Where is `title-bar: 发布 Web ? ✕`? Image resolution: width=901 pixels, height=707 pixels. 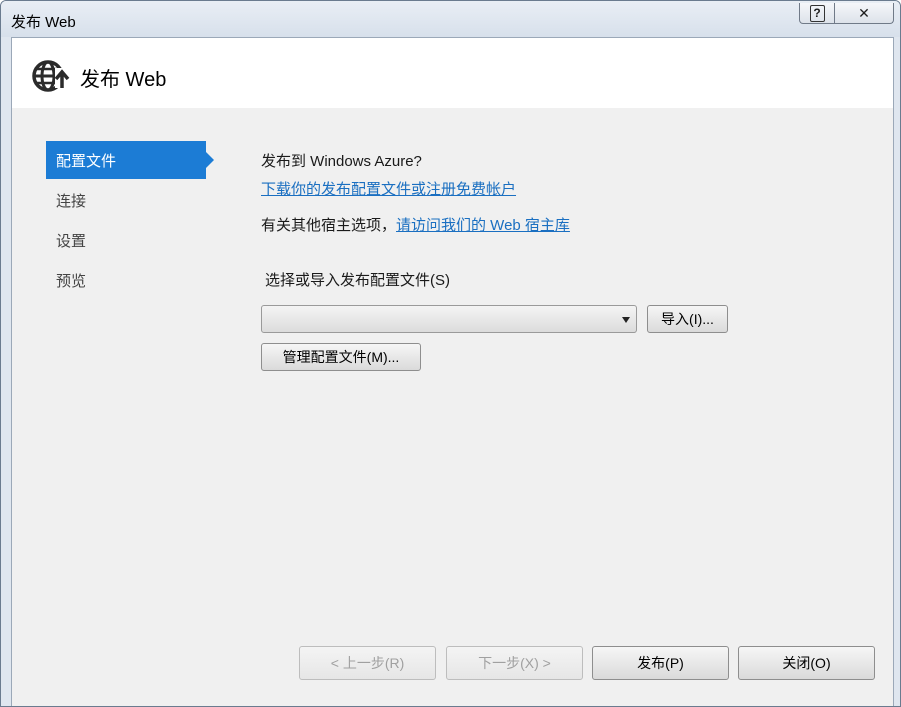 title-bar: 发布 Web ? ✕ is located at coordinates (450, 19).